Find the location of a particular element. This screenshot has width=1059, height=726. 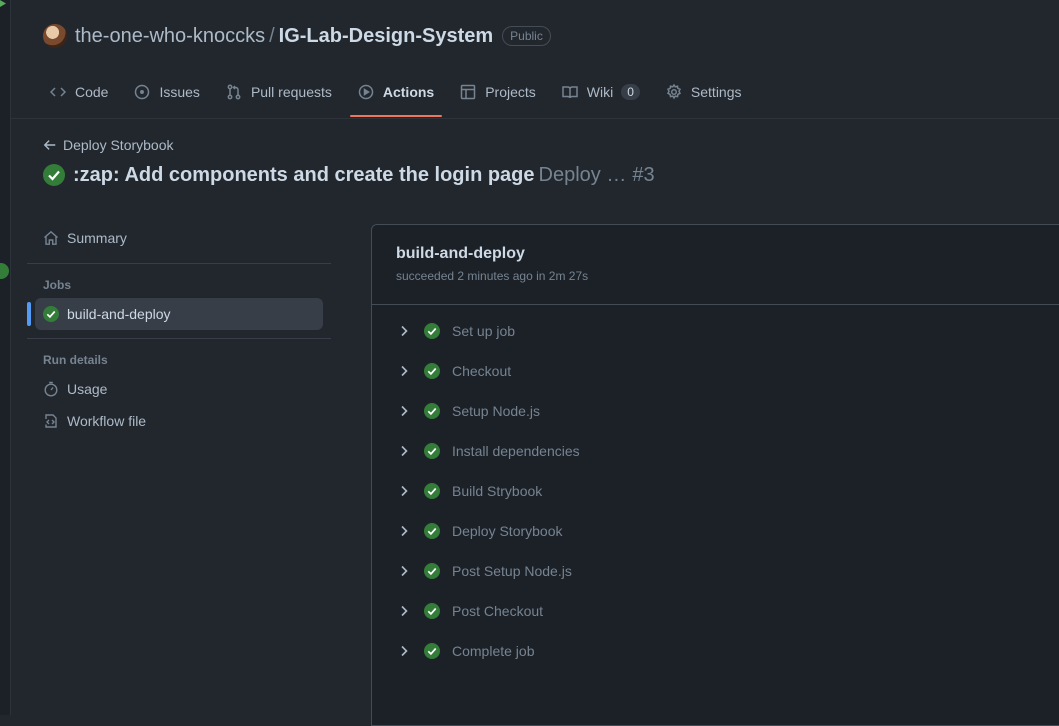

tab-label: Projects is located at coordinates (510, 92).